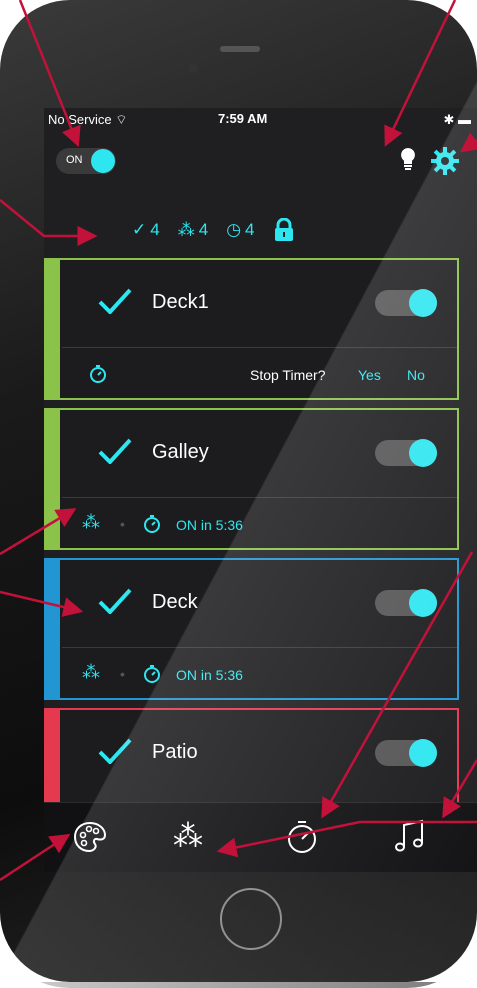 This screenshot has height=988, width=477. I want to click on summary-bar: ✓ 4 ⁂ 4 ◷ 4, so click(213, 230).